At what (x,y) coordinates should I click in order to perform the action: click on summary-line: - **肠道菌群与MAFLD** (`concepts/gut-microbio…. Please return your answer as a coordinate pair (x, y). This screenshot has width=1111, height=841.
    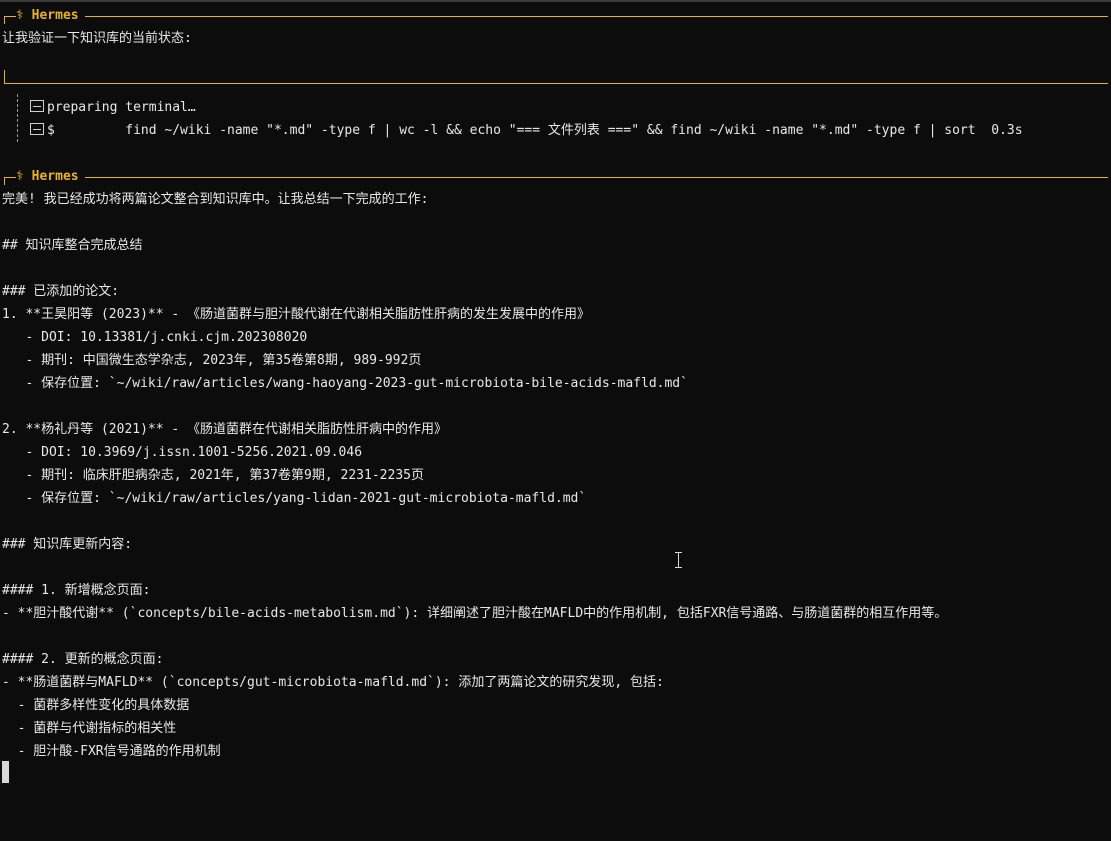
    Looking at the image, I should click on (333, 682).